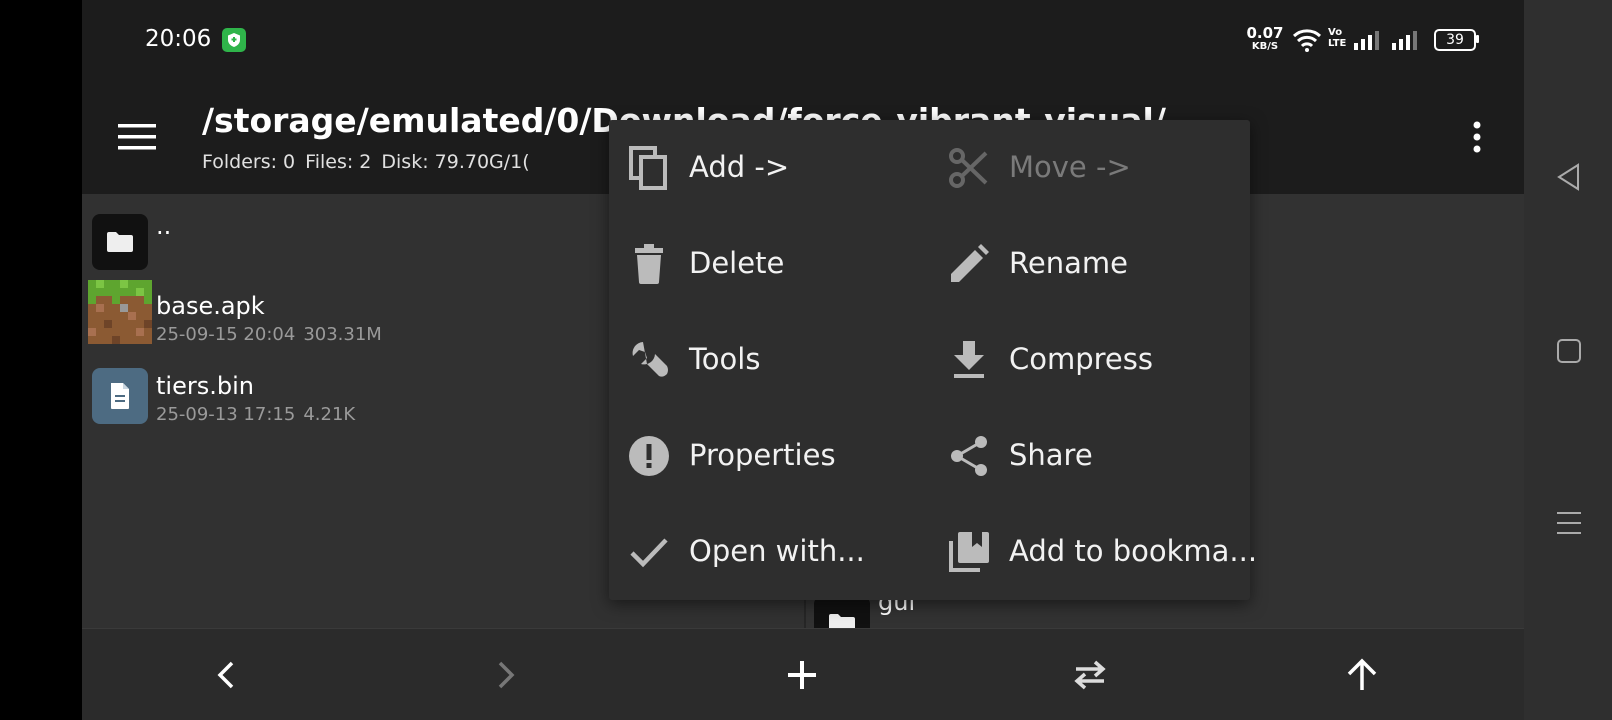 Image resolution: width=1612 pixels, height=720 pixels. Describe the element at coordinates (249, 162) in the screenshot. I see `folder-count: Folders: 0` at that location.